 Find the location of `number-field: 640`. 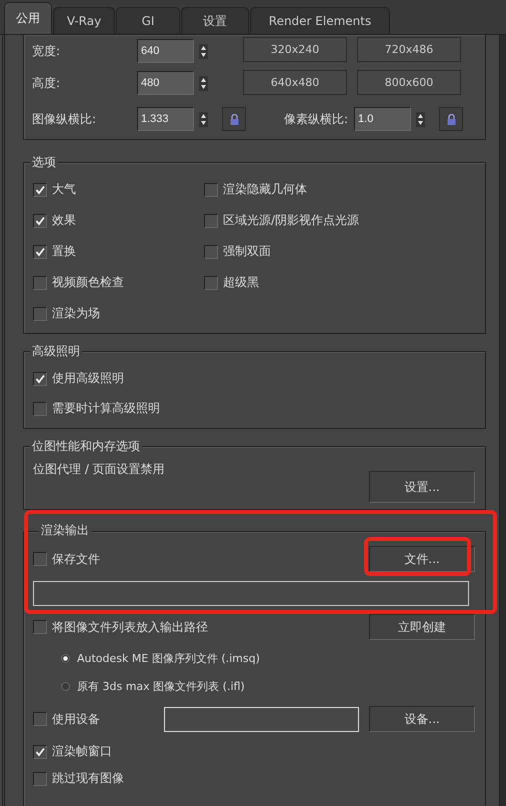

number-field: 640 is located at coordinates (165, 51).